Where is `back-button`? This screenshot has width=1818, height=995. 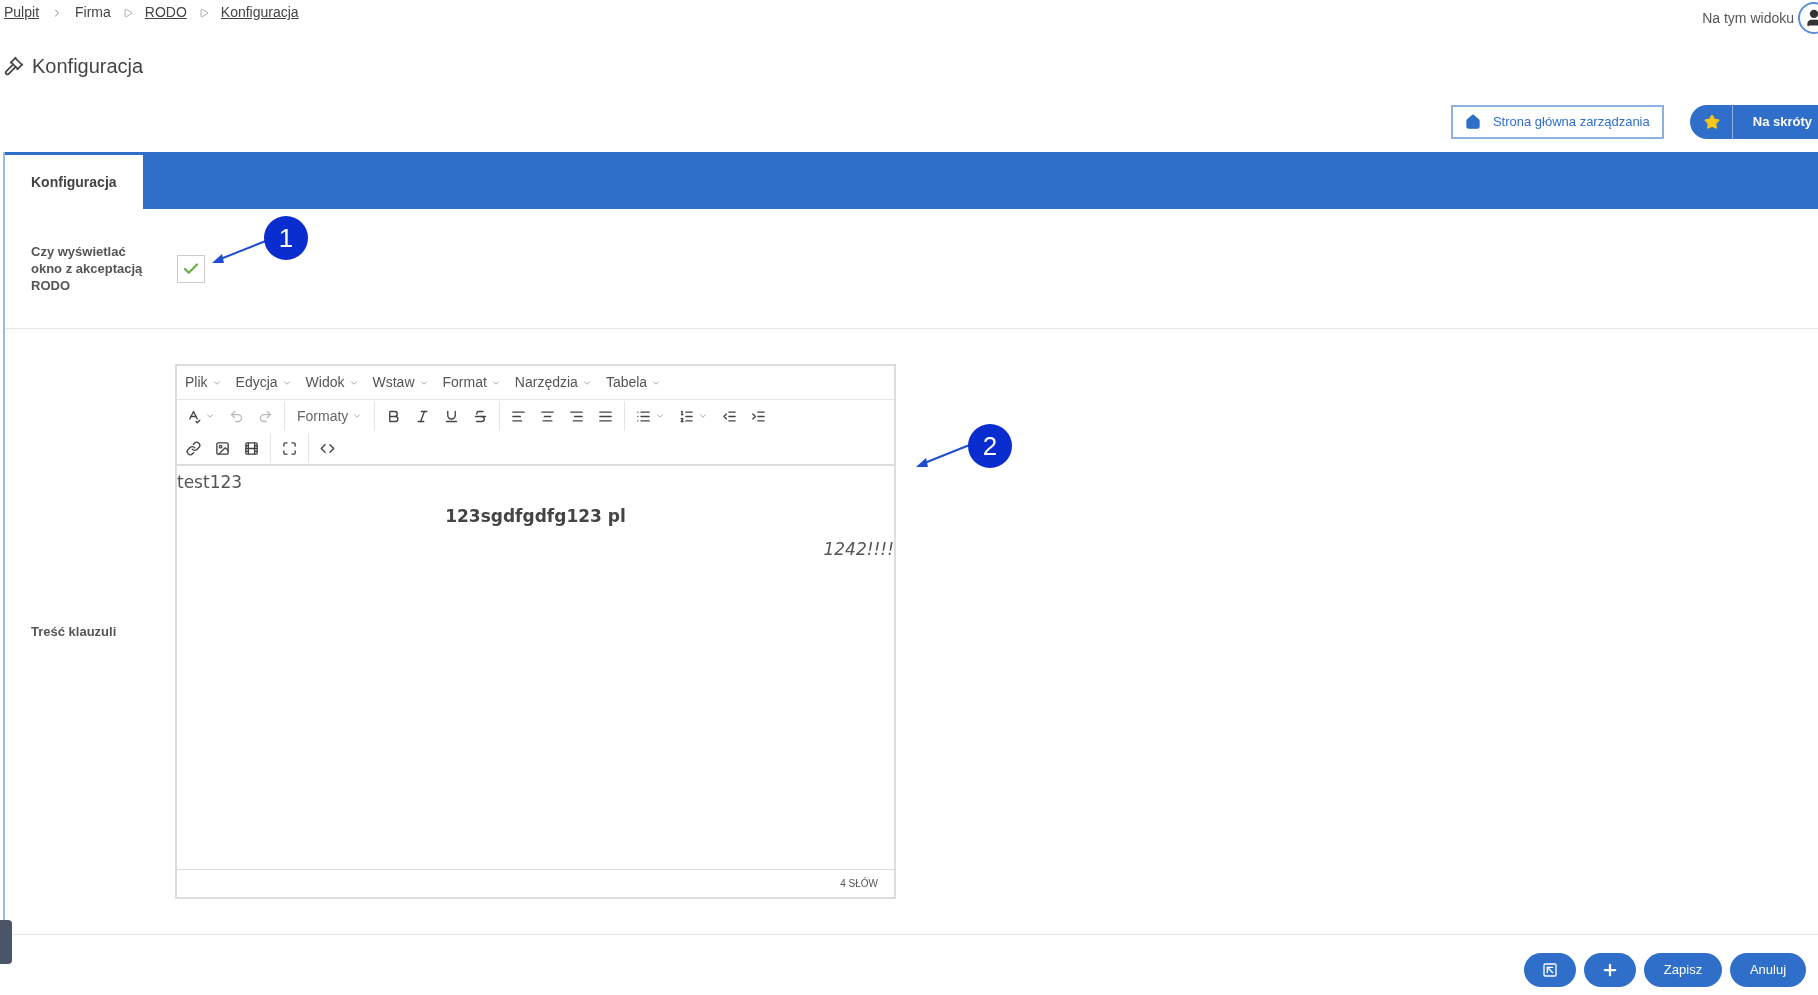
back-button is located at coordinates (1550, 970).